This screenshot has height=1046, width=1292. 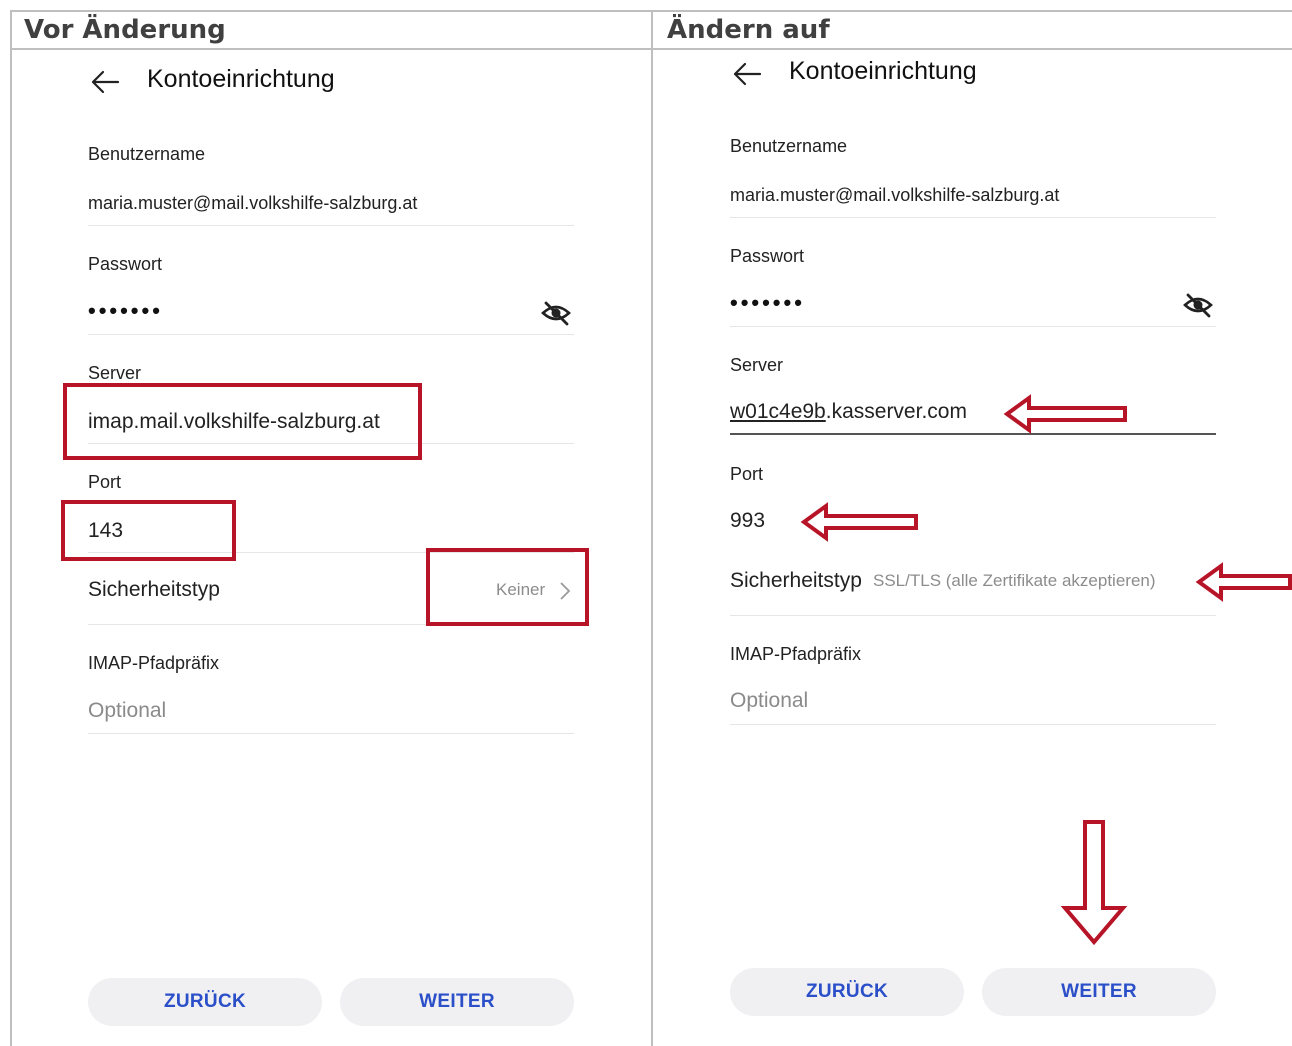 What do you see at coordinates (242, 421) in the screenshot?
I see `server-highlight-box` at bounding box center [242, 421].